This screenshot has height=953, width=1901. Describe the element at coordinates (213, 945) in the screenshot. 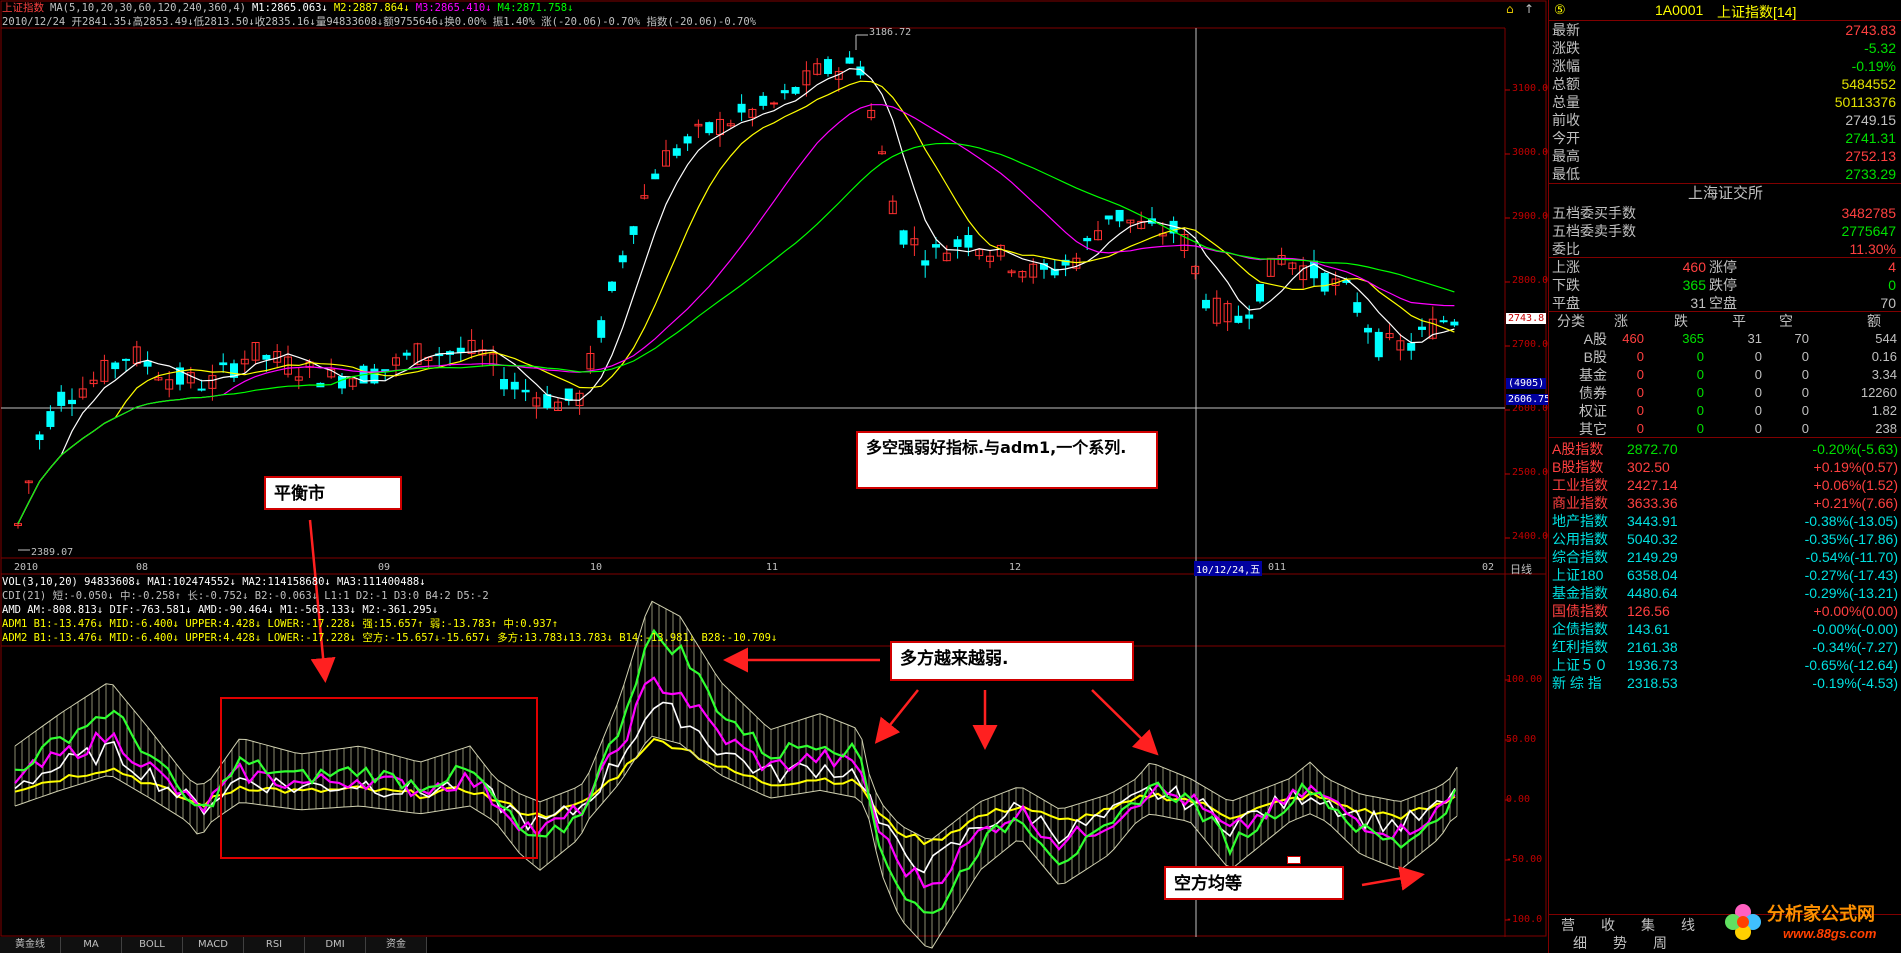

I see `tab-macd: MACD` at that location.